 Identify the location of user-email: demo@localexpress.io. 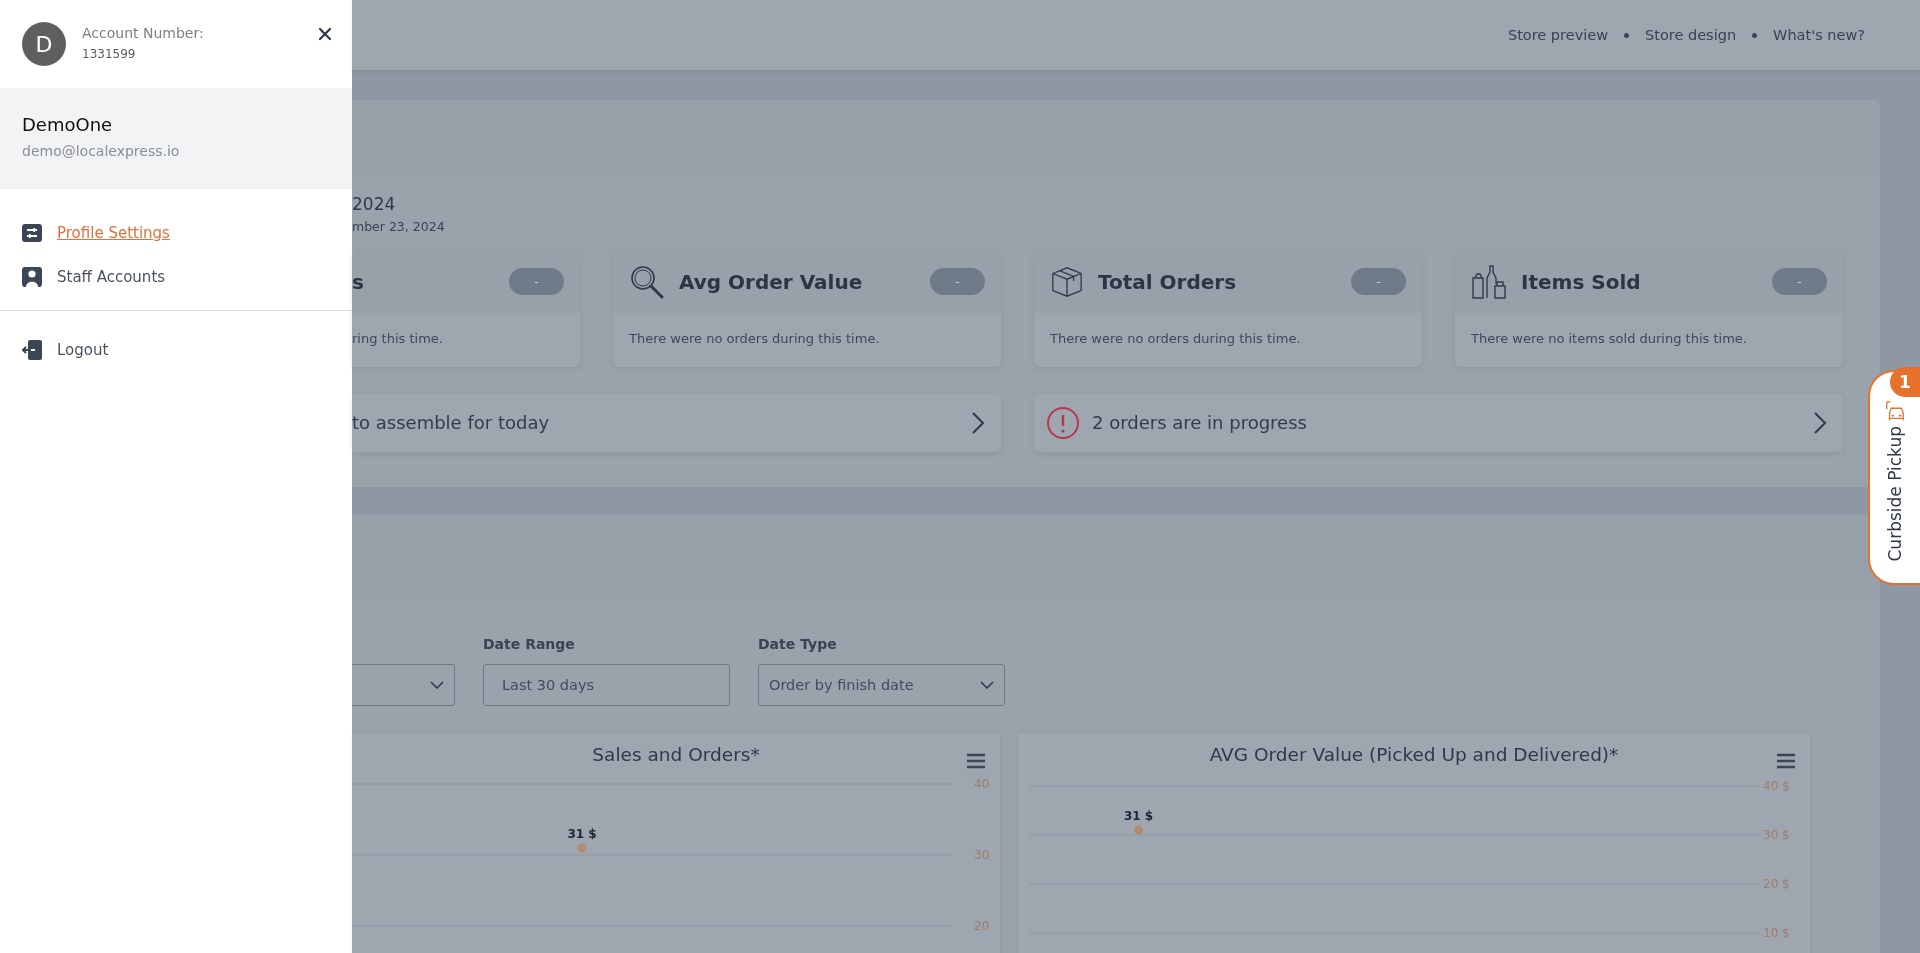
(101, 151).